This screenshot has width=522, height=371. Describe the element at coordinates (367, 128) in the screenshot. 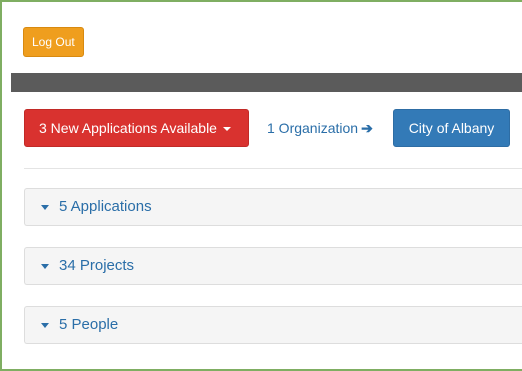

I see `arrow-right-icon: ➔` at that location.